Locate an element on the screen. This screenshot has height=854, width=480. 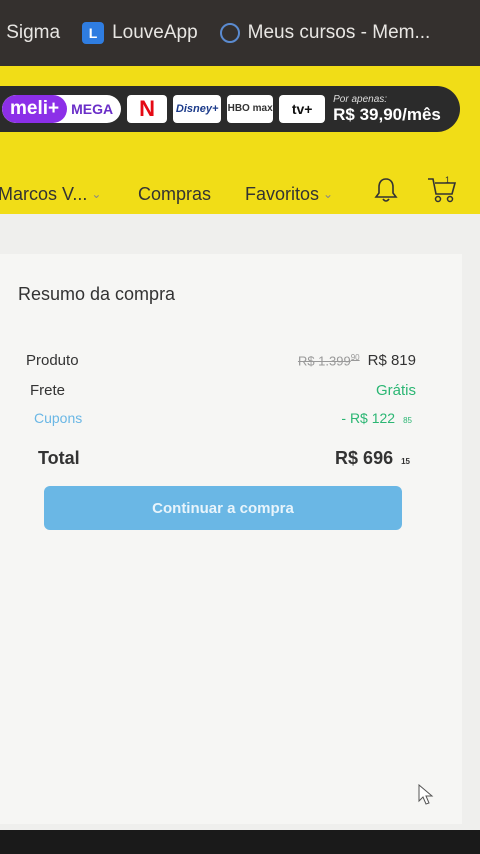
cart-icon: 1 is located at coordinates (442, 189).